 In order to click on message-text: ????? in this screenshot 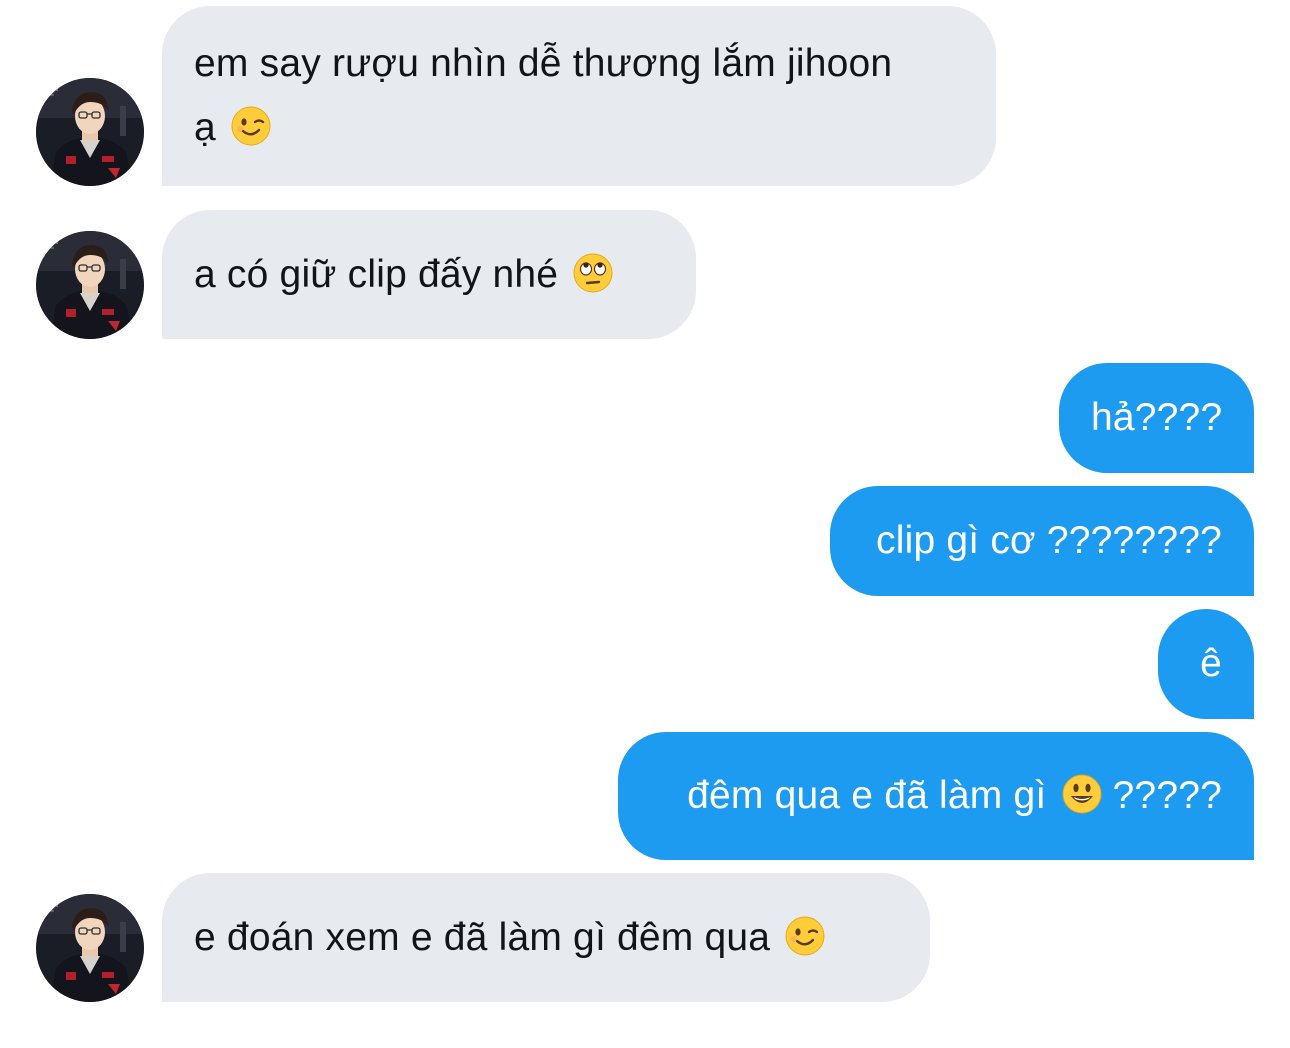, I will do `click(1167, 795)`.